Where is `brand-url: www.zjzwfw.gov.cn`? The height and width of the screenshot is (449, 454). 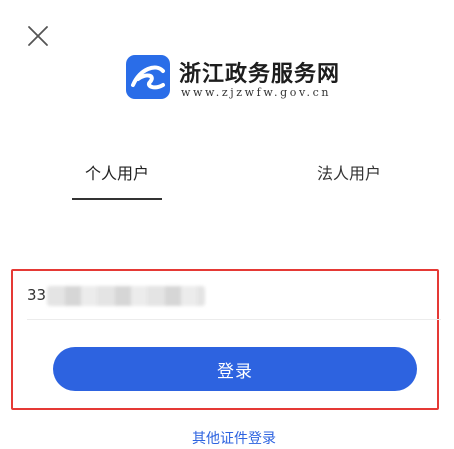 brand-url: www.zjzwfw.gov.cn is located at coordinates (256, 92).